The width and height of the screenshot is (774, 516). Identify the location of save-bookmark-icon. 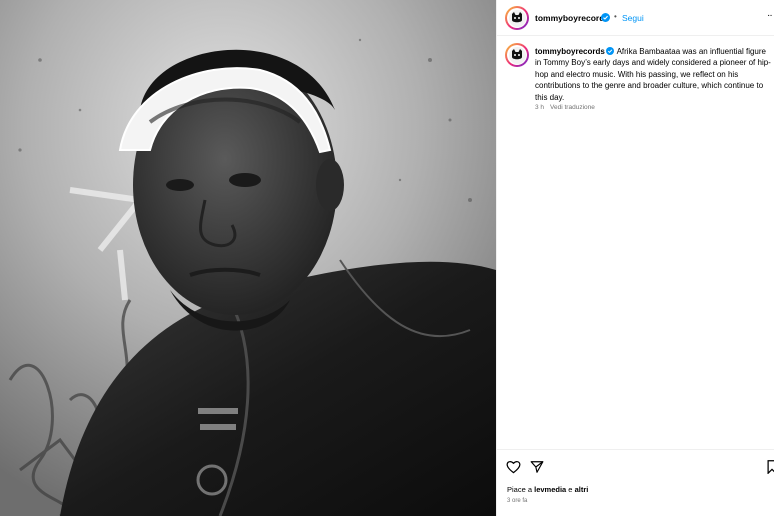
(770, 467).